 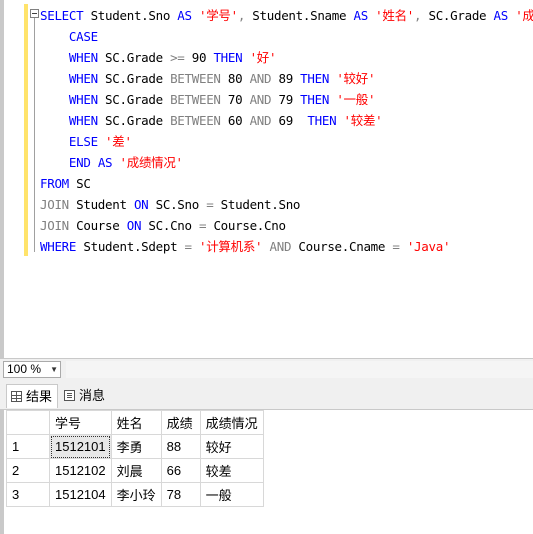 What do you see at coordinates (54, 369) in the screenshot?
I see `chevron-down-icon: ▼` at bounding box center [54, 369].